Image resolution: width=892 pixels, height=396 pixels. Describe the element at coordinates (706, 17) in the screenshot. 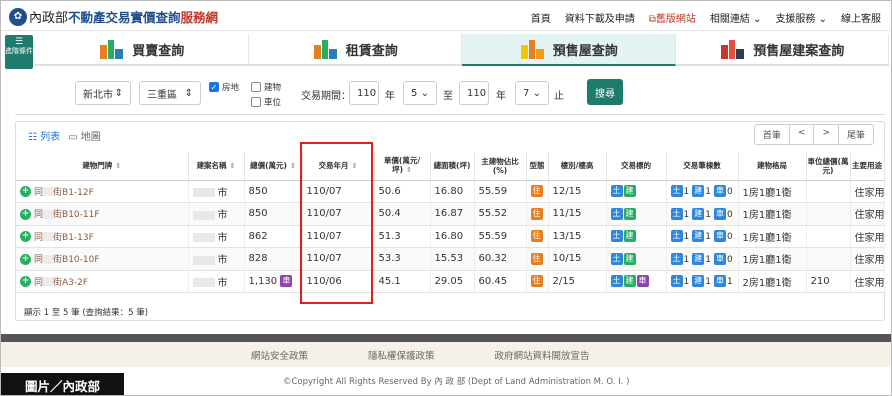

I see `main-nav: 首頁 資料下載及申請 ⧉舊版網站 相關連結 ⌄ 支援服務 ⌄ 線上客服` at that location.